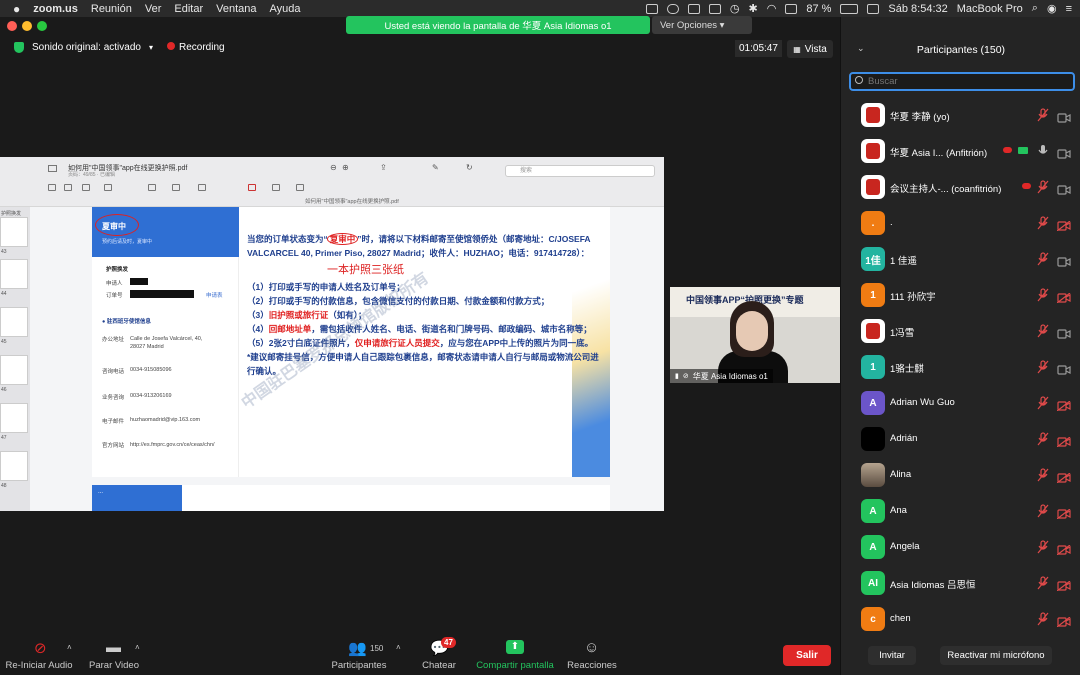  What do you see at coordinates (960, 331) in the screenshot?
I see `participant-row: 1冯雪` at bounding box center [960, 331].